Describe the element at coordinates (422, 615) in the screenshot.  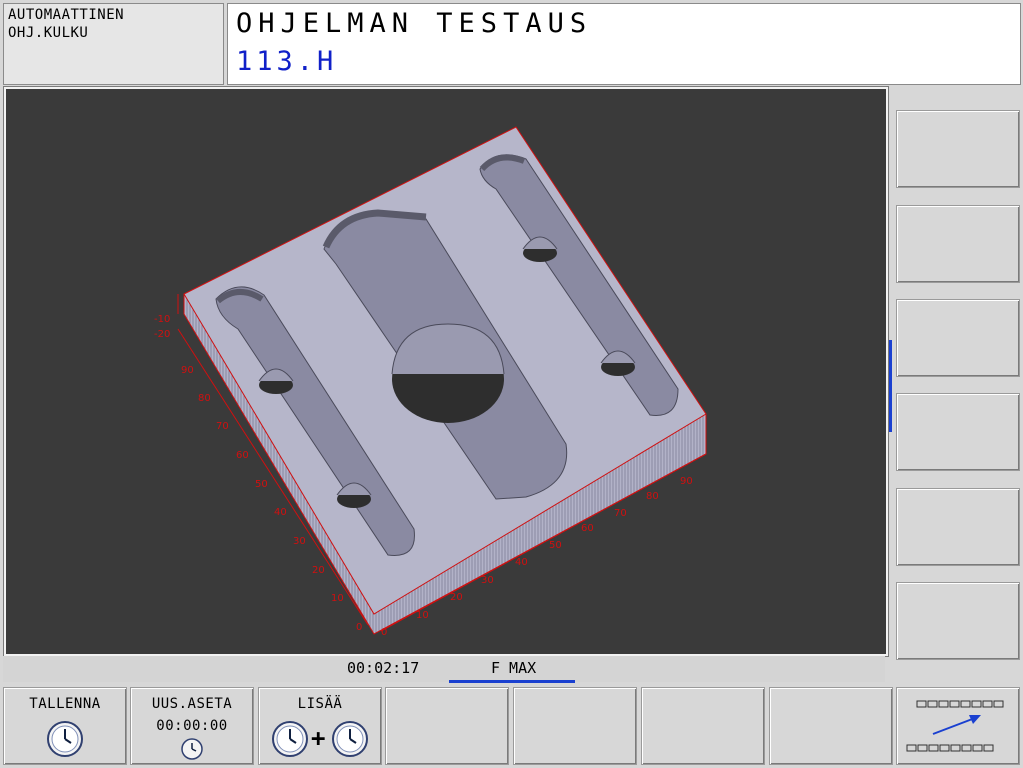
I see `x-tick: 10` at that location.